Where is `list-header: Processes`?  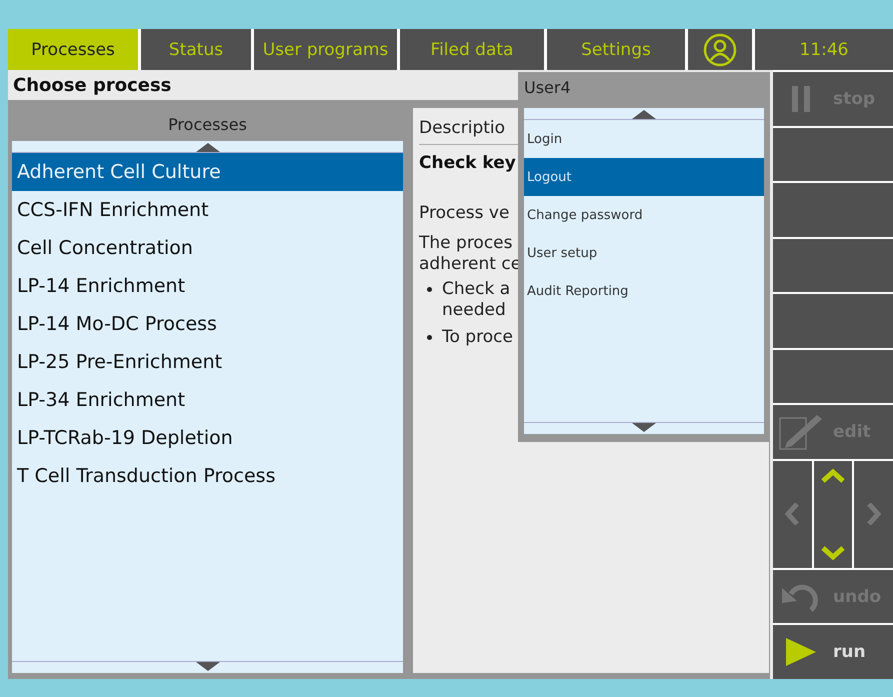 list-header: Processes is located at coordinates (207, 124).